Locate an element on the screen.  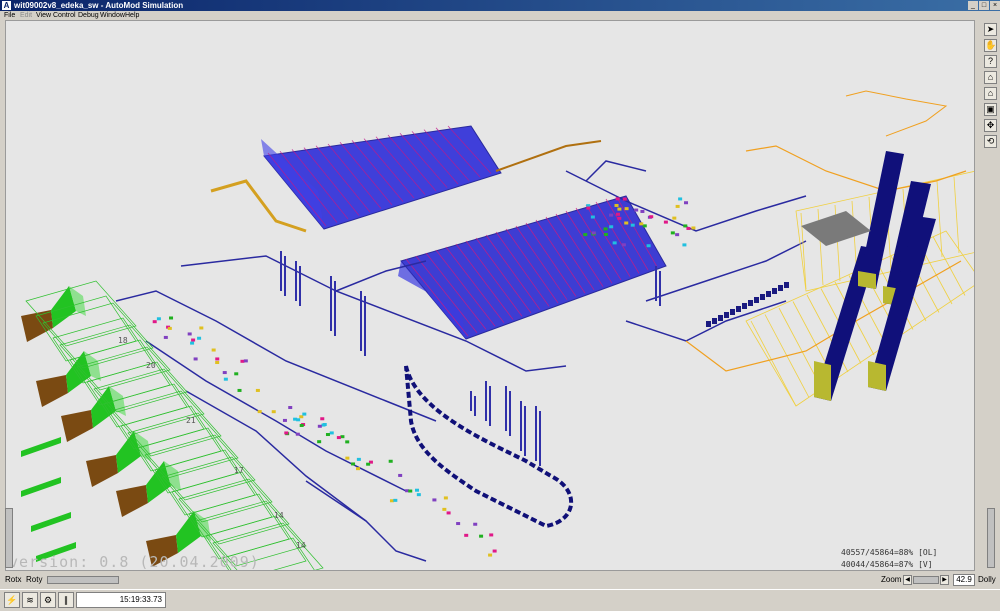
home-icon: ⌂ is located at coordinates (990, 77).